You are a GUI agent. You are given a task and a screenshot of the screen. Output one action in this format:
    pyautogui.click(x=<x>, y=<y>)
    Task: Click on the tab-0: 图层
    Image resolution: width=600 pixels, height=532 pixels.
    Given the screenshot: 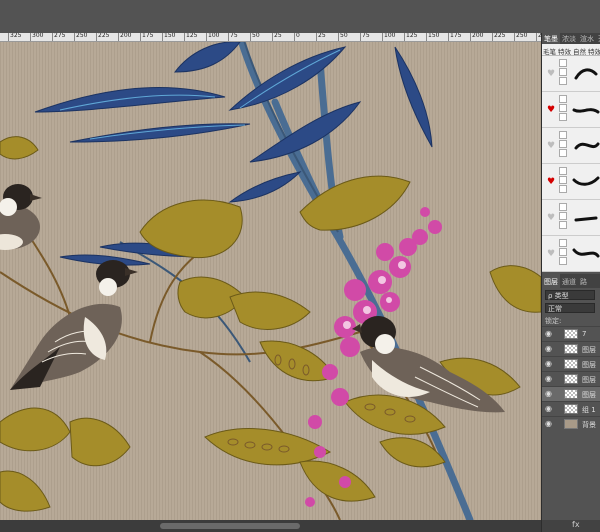 What is the action you would take?
    pyautogui.click(x=551, y=281)
    